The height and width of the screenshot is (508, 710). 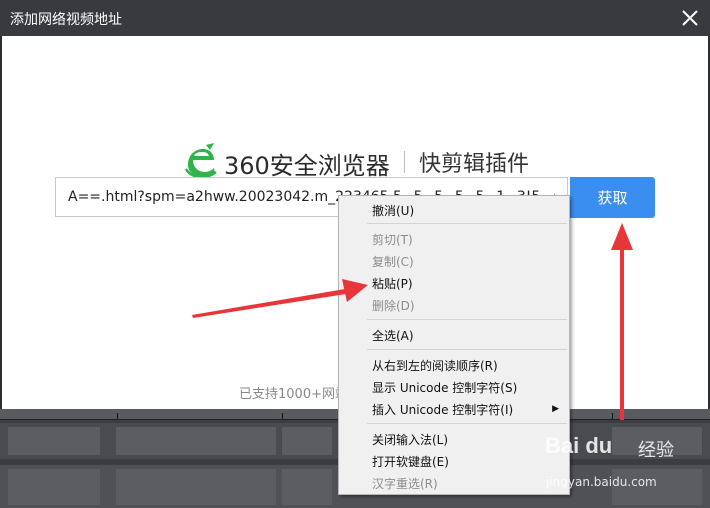 What do you see at coordinates (442, 409) in the screenshot?
I see `menu-item-insert-unicode-control: 插入 Unicode 控制字符(I)` at bounding box center [442, 409].